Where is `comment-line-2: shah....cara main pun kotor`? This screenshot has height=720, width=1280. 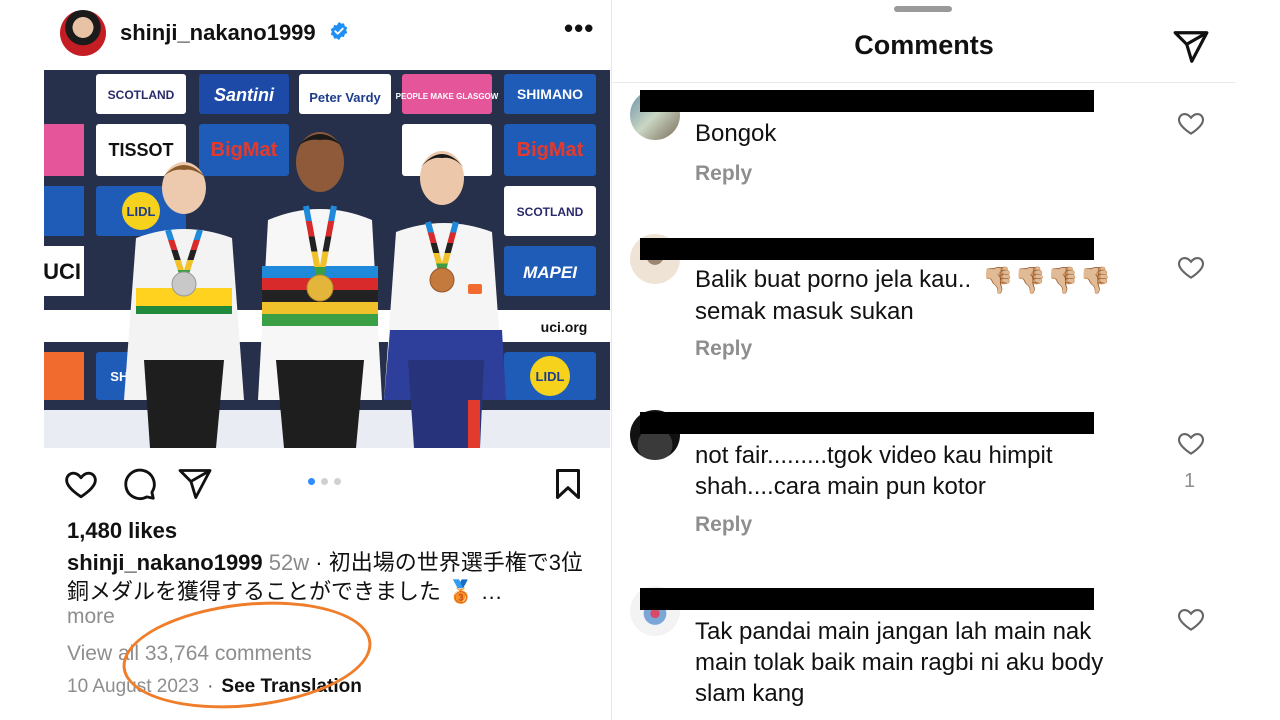
comment-line-2: shah....cara main pun kotor is located at coordinates (840, 486).